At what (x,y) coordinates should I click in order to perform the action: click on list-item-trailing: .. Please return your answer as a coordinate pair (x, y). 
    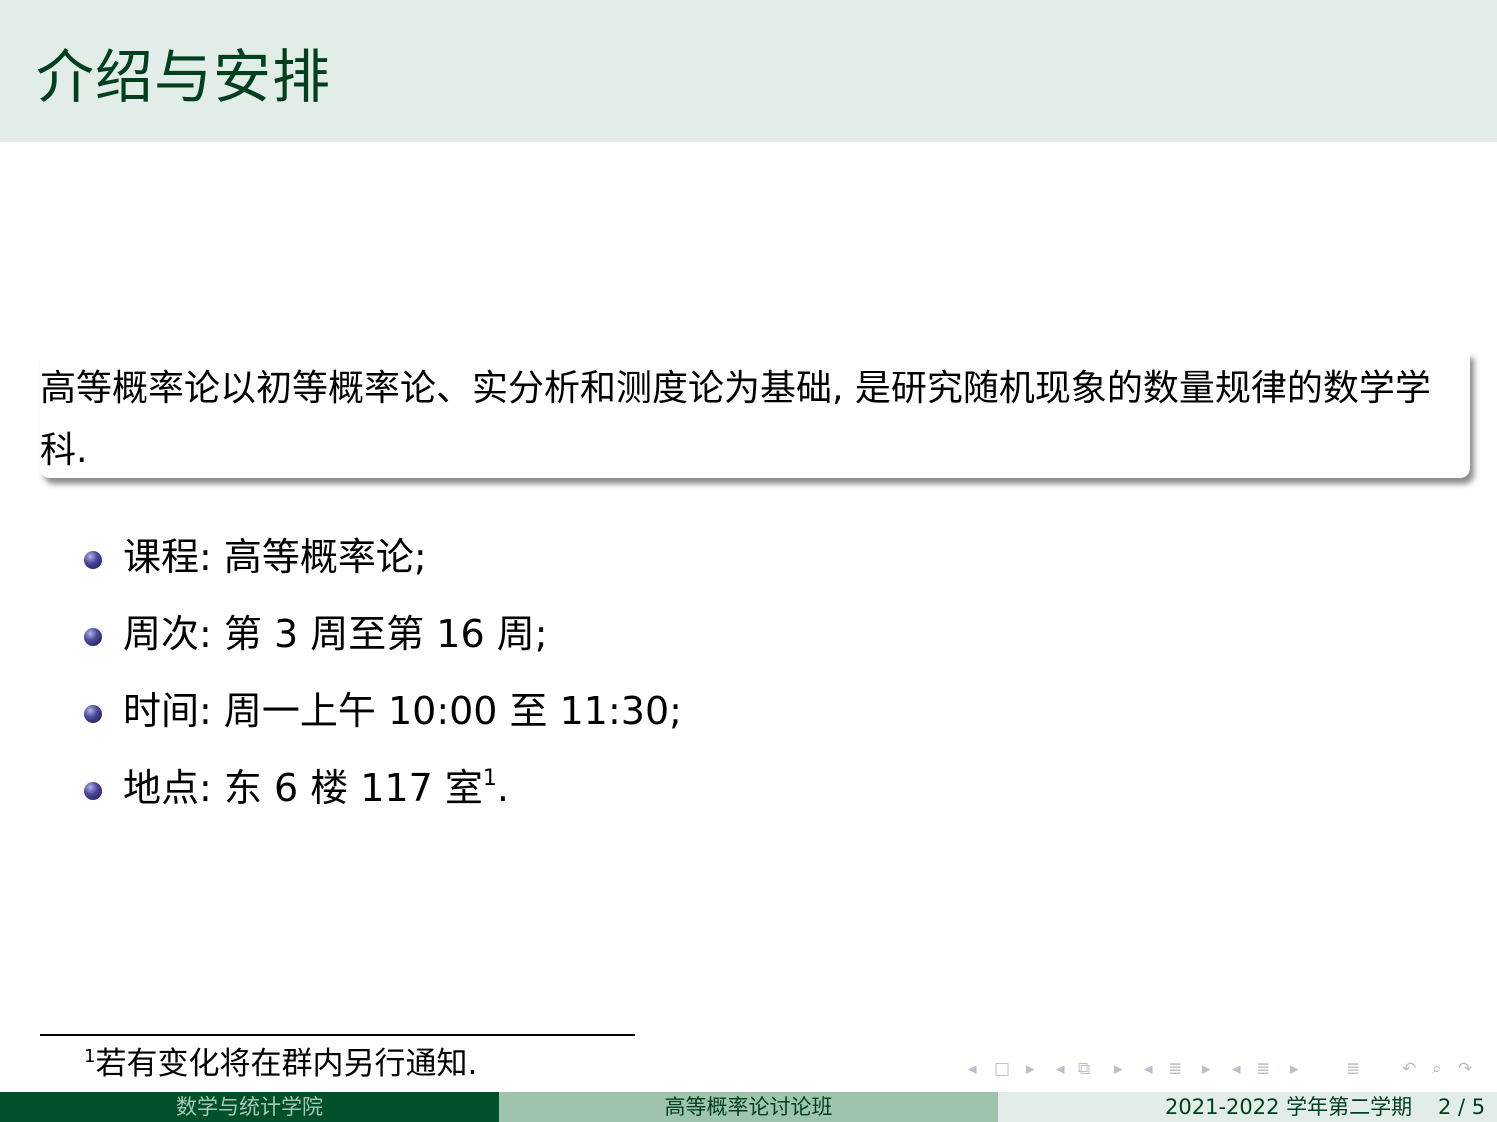
    Looking at the image, I should click on (502, 788).